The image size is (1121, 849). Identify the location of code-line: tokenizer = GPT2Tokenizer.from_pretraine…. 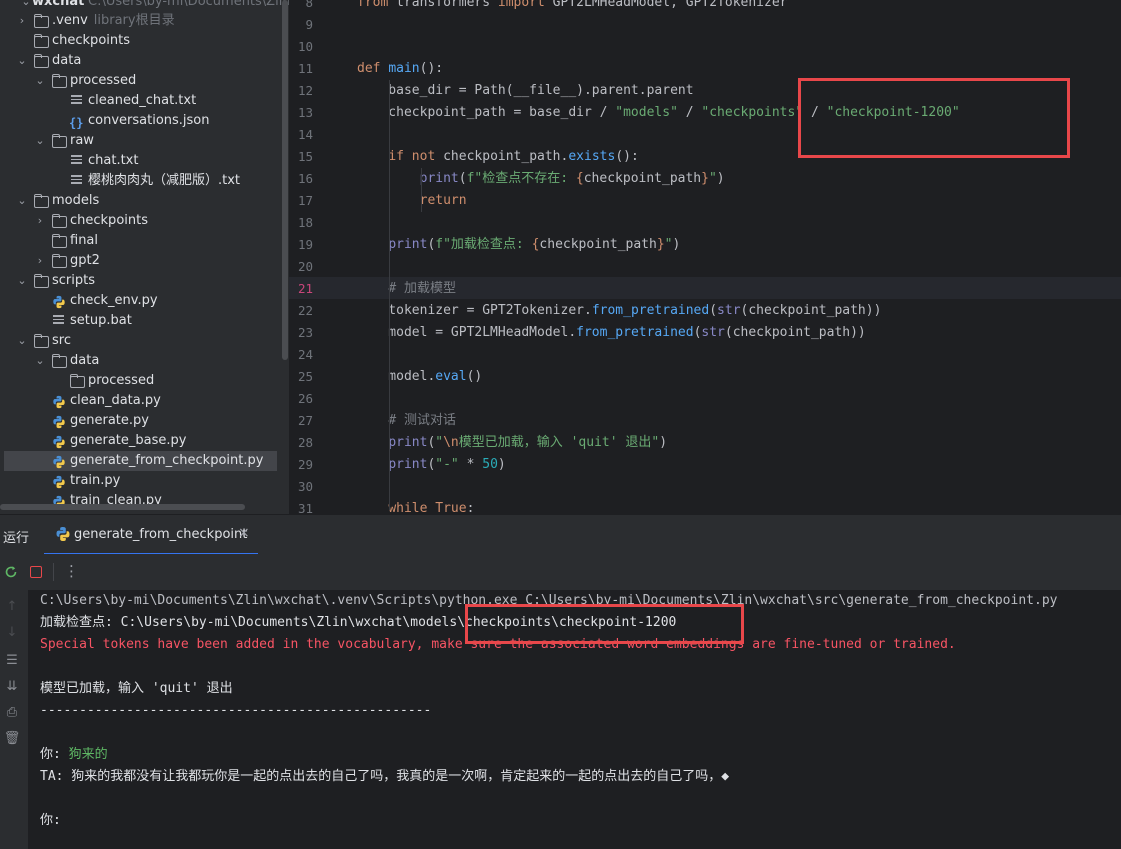
(619, 311).